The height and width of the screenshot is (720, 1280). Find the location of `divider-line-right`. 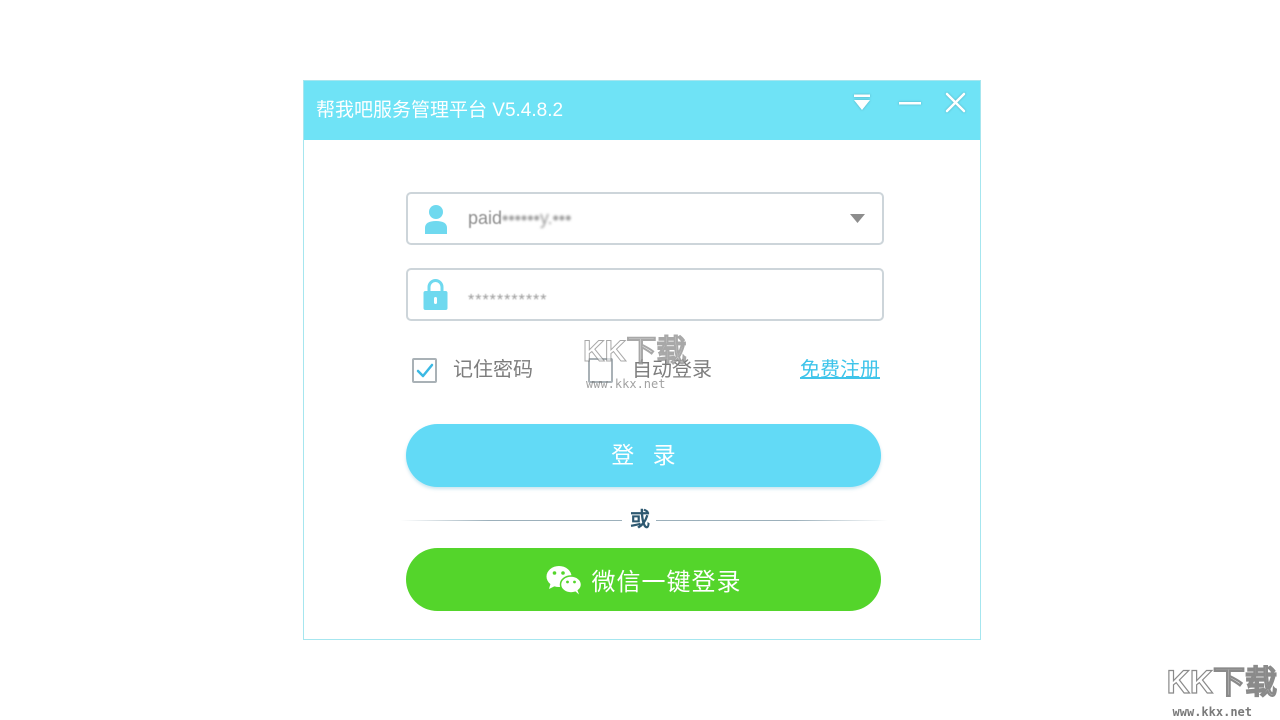

divider-line-right is located at coordinates (772, 520).